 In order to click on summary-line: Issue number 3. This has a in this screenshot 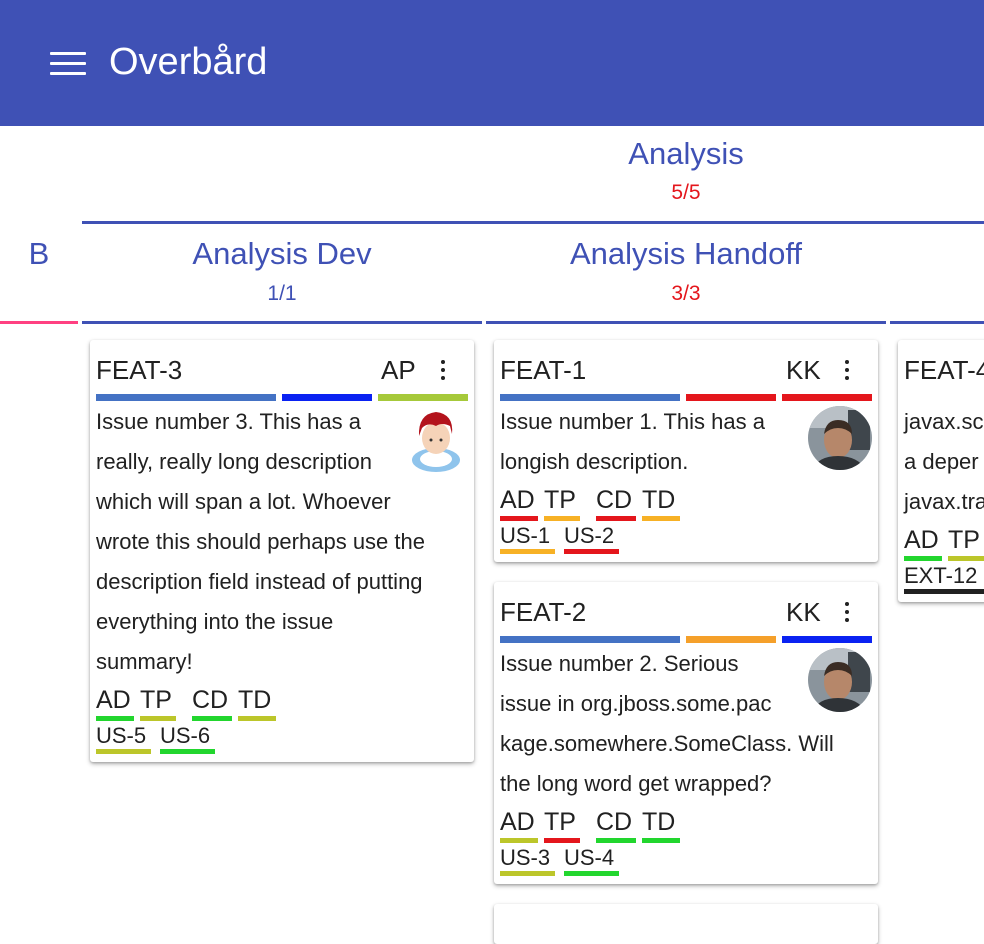, I will do `click(228, 421)`.